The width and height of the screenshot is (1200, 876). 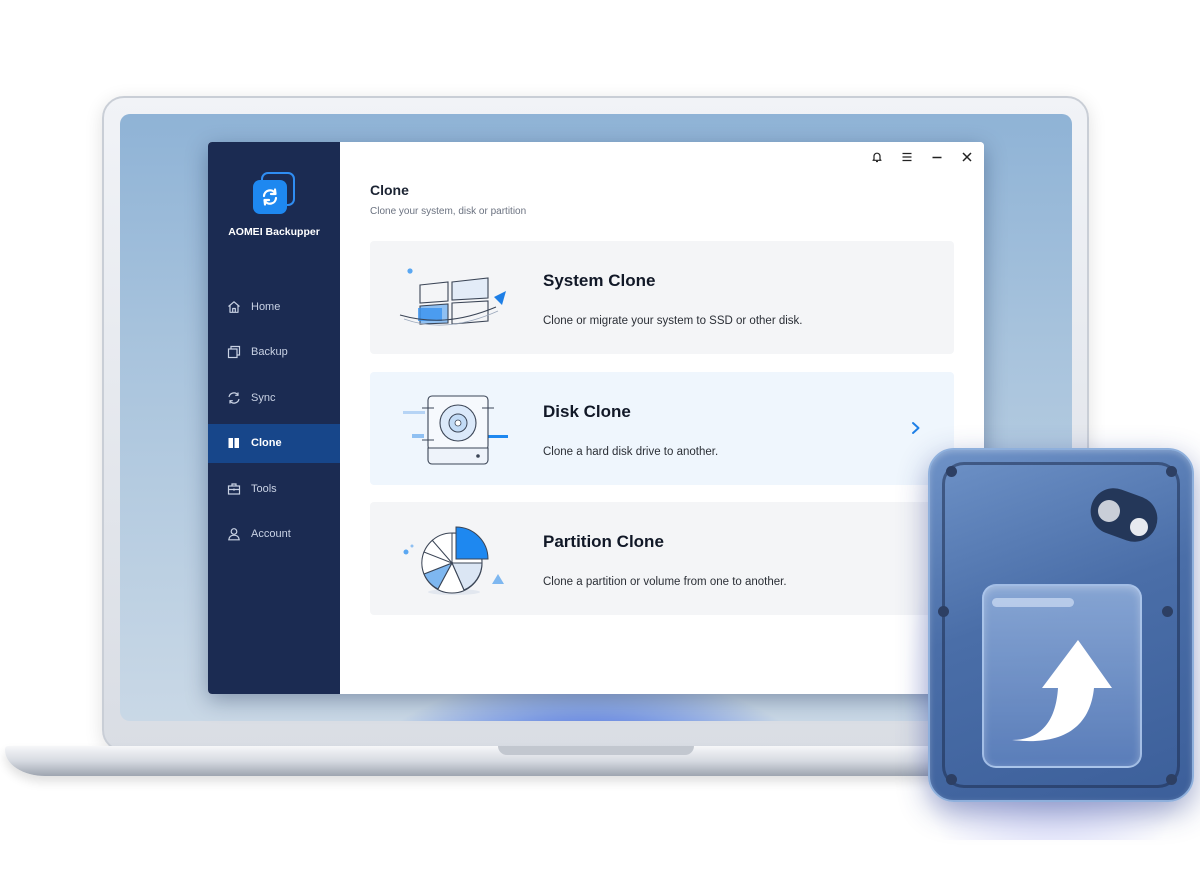 I want to click on page-subtitle: Clone your system, disk or partition, so click(x=448, y=211).